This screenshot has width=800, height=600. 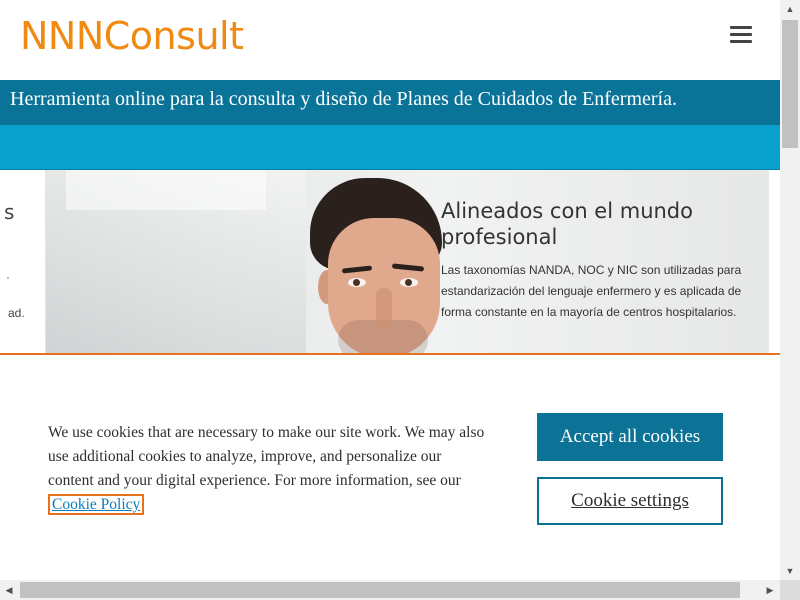 I want to click on cookie-settings-button: Cookie settings, so click(x=630, y=501).